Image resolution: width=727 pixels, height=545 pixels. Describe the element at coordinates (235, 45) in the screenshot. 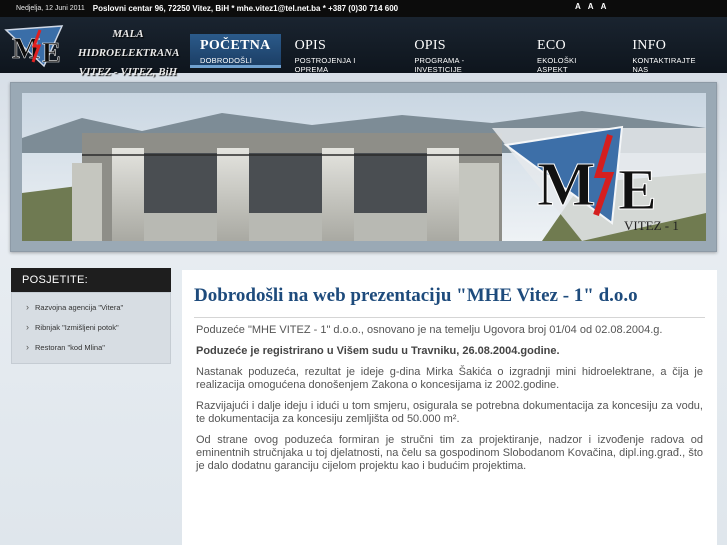

I see `nav-title: POČETNA` at that location.